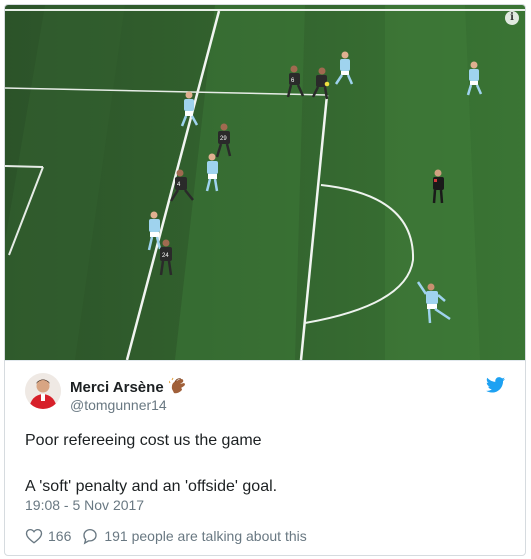 This screenshot has width=531, height=559. What do you see at coordinates (118, 405) in the screenshot?
I see `author-handle: @tomgunner14` at bounding box center [118, 405].